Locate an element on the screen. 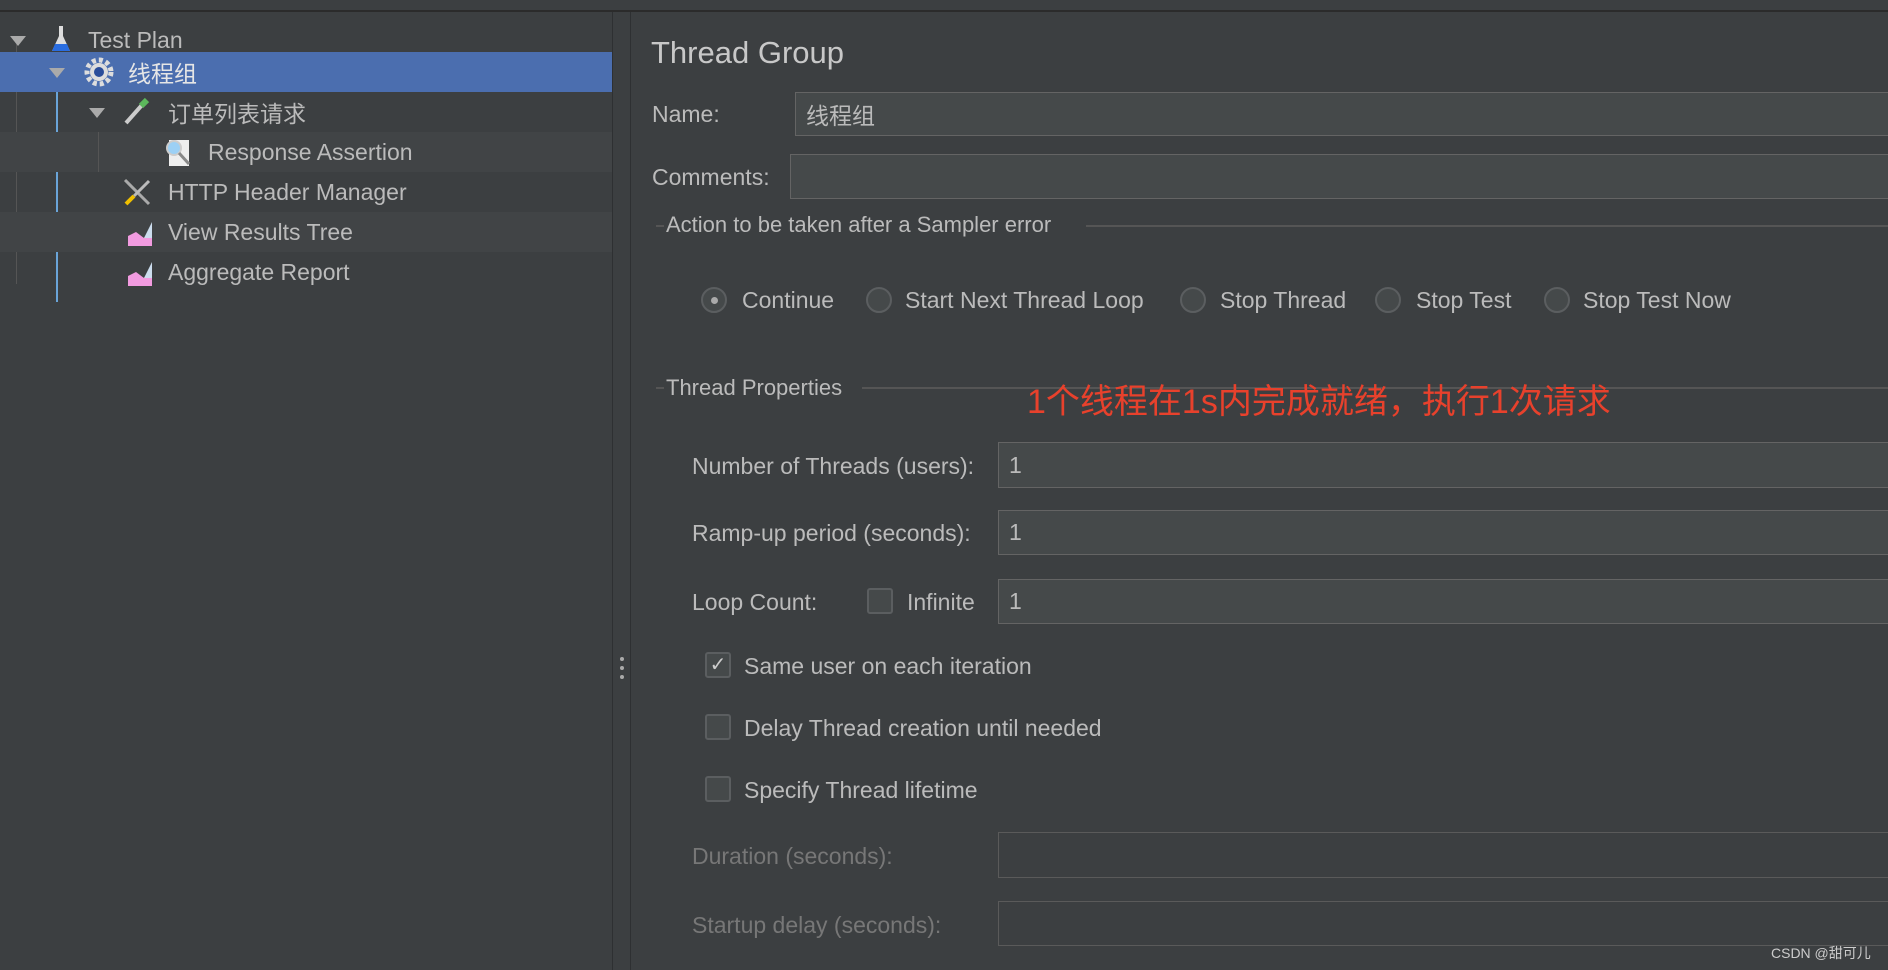 The height and width of the screenshot is (970, 1888). radio-label: Start Next Thread Loop is located at coordinates (1024, 300).